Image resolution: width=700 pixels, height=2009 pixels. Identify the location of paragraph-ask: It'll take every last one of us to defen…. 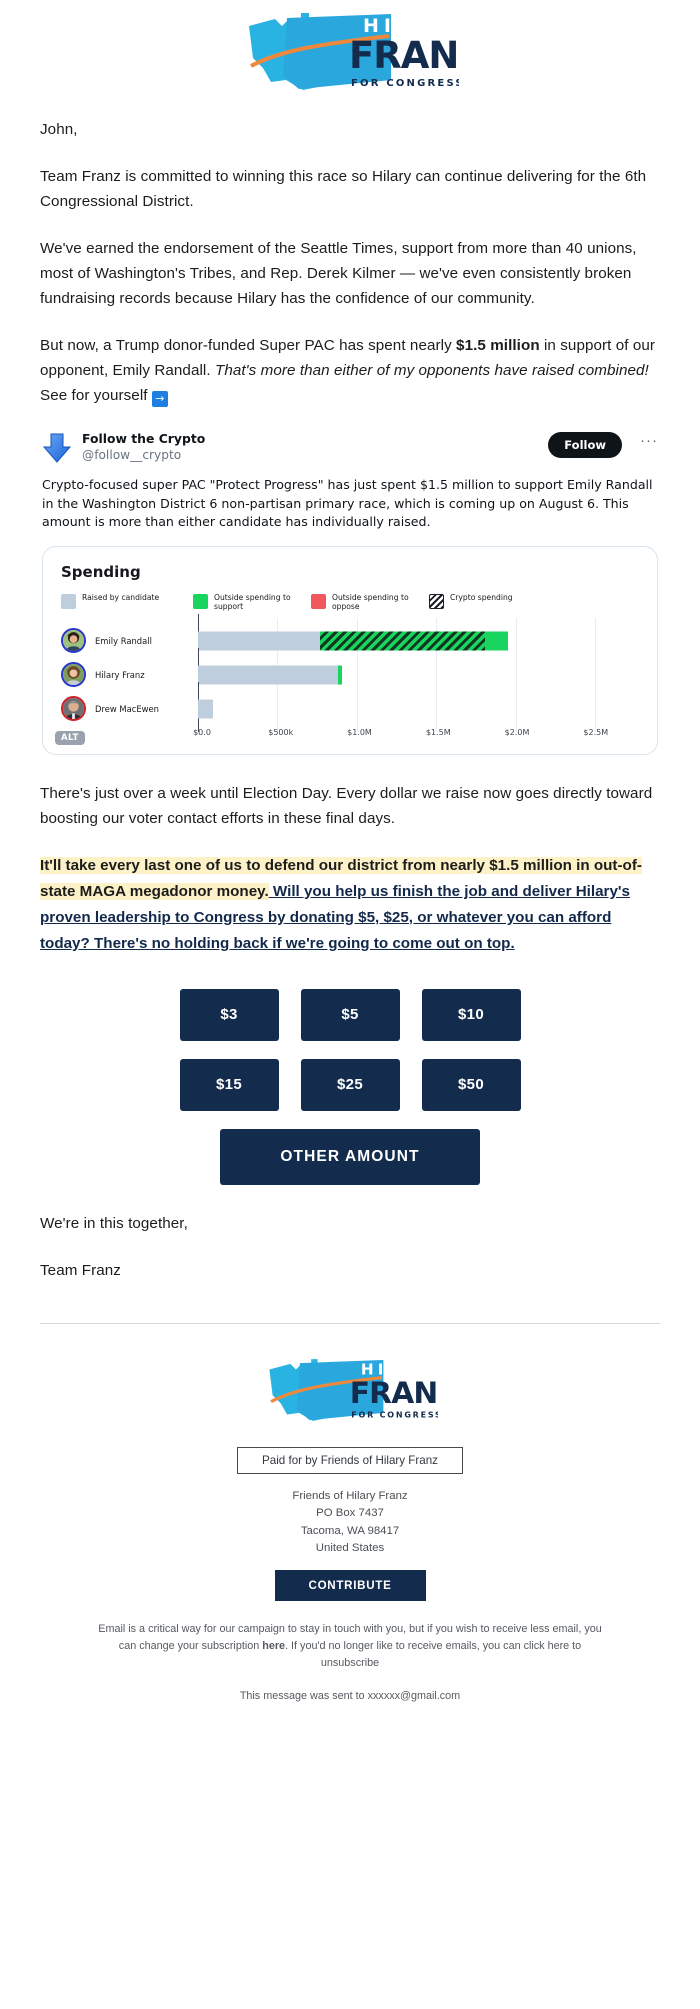
(350, 905).